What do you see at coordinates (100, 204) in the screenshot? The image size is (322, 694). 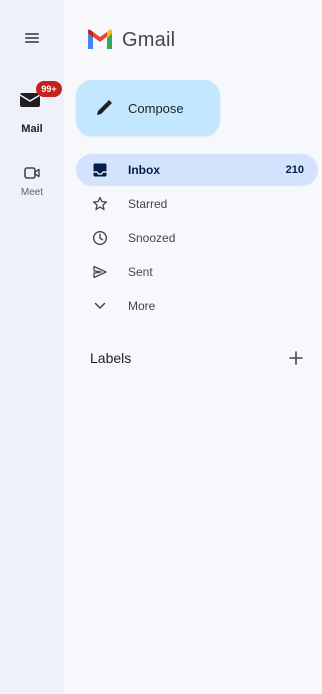 I see `star-icon` at bounding box center [100, 204].